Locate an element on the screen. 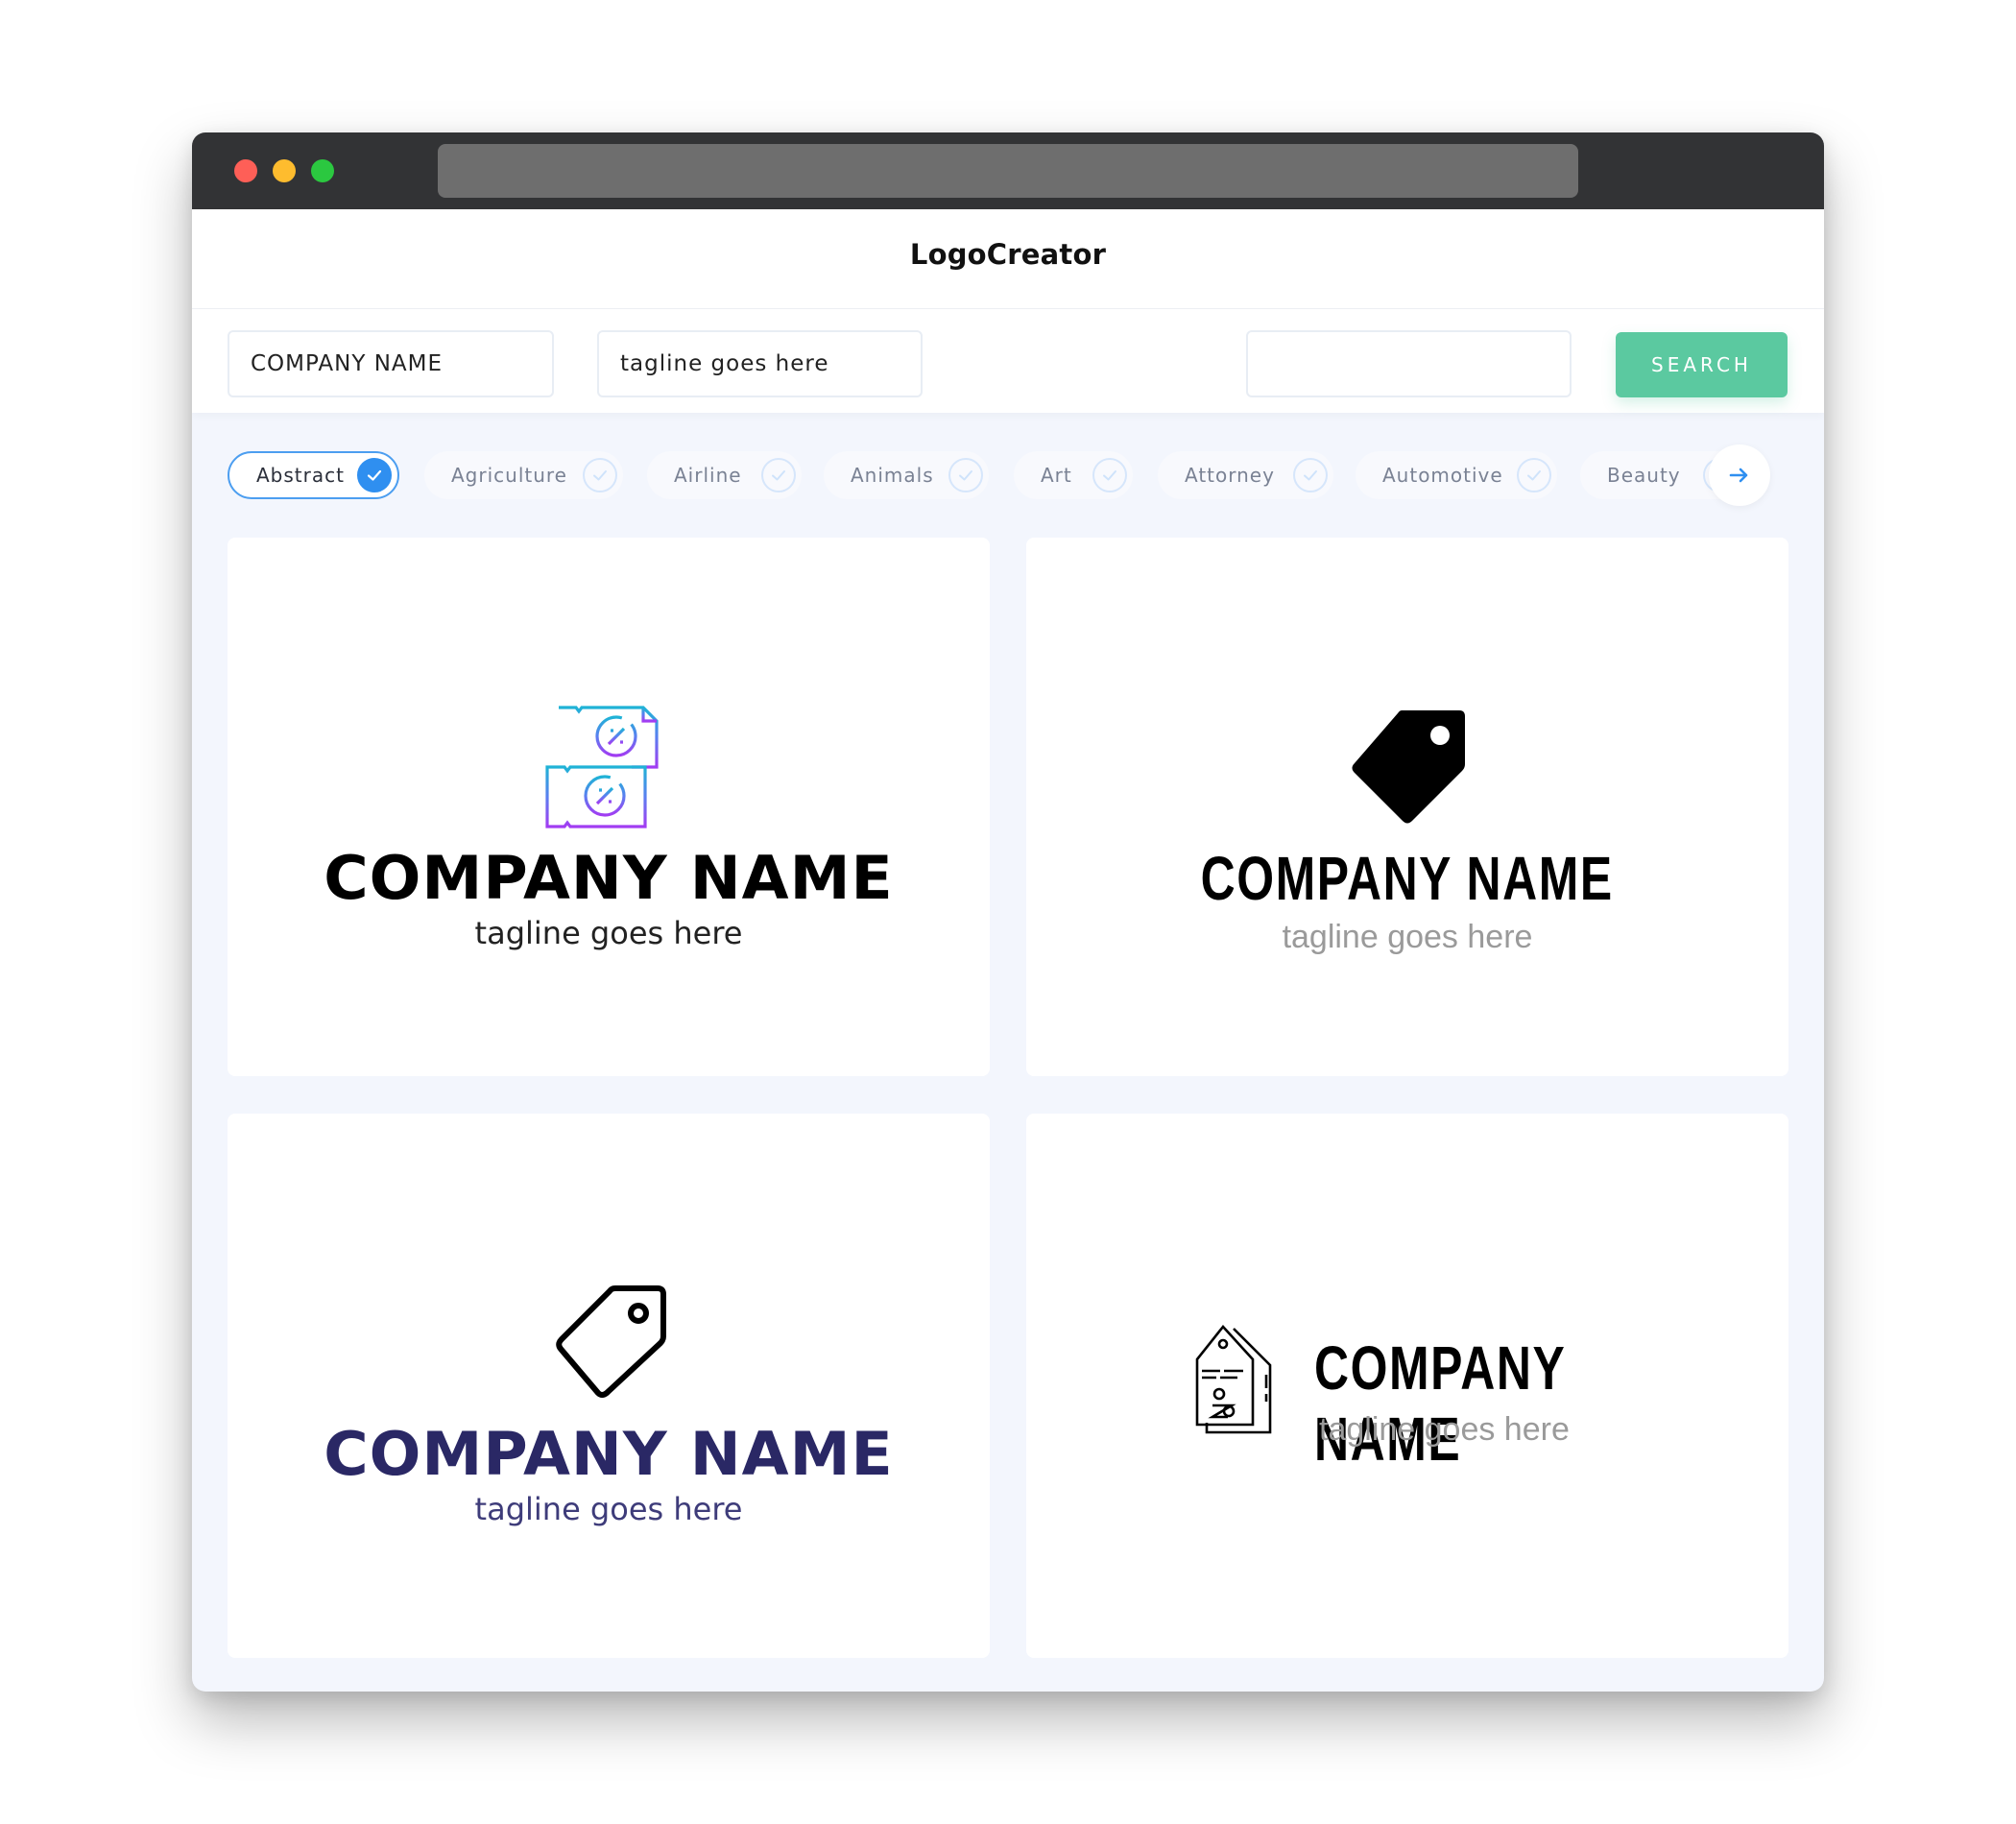 This screenshot has height=1824, width=2016. category-chip-animals: Animals is located at coordinates (906, 475).